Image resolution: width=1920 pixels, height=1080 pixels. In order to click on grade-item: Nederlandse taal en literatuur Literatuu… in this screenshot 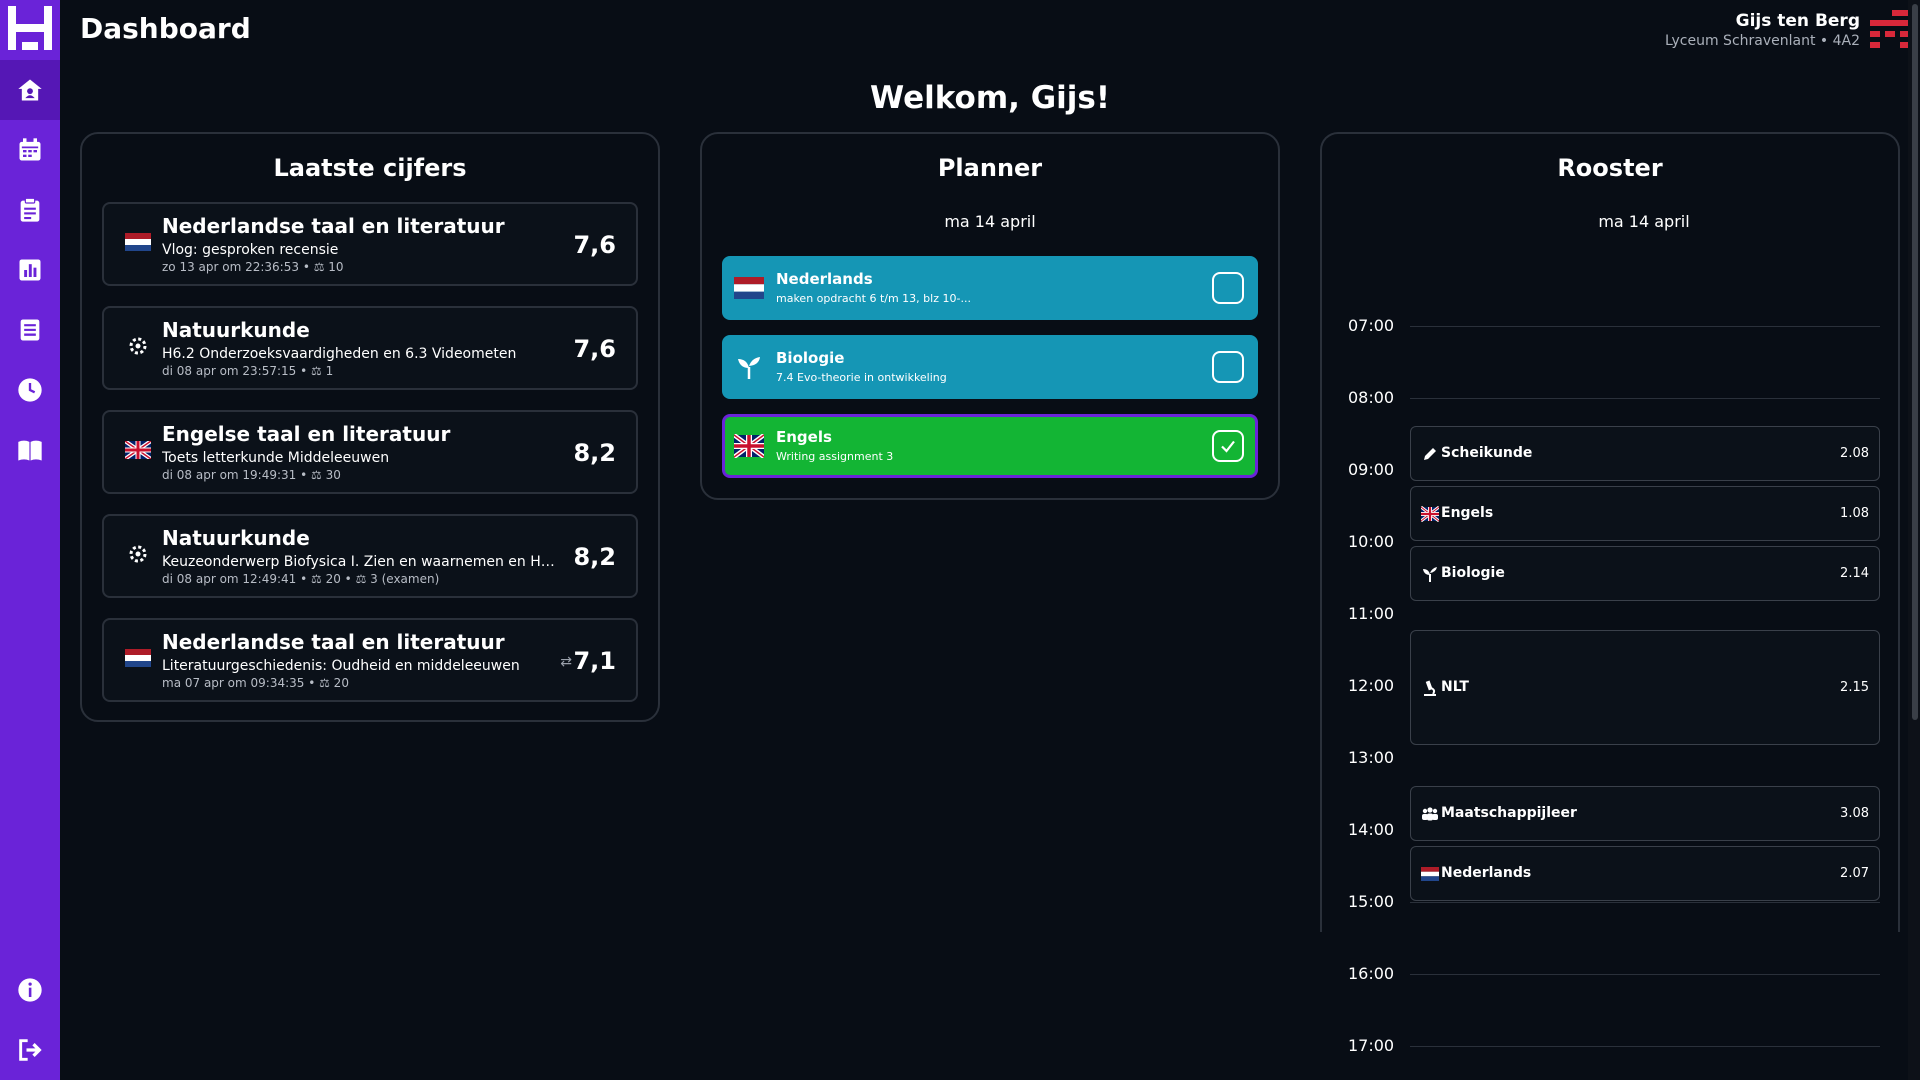, I will do `click(370, 660)`.